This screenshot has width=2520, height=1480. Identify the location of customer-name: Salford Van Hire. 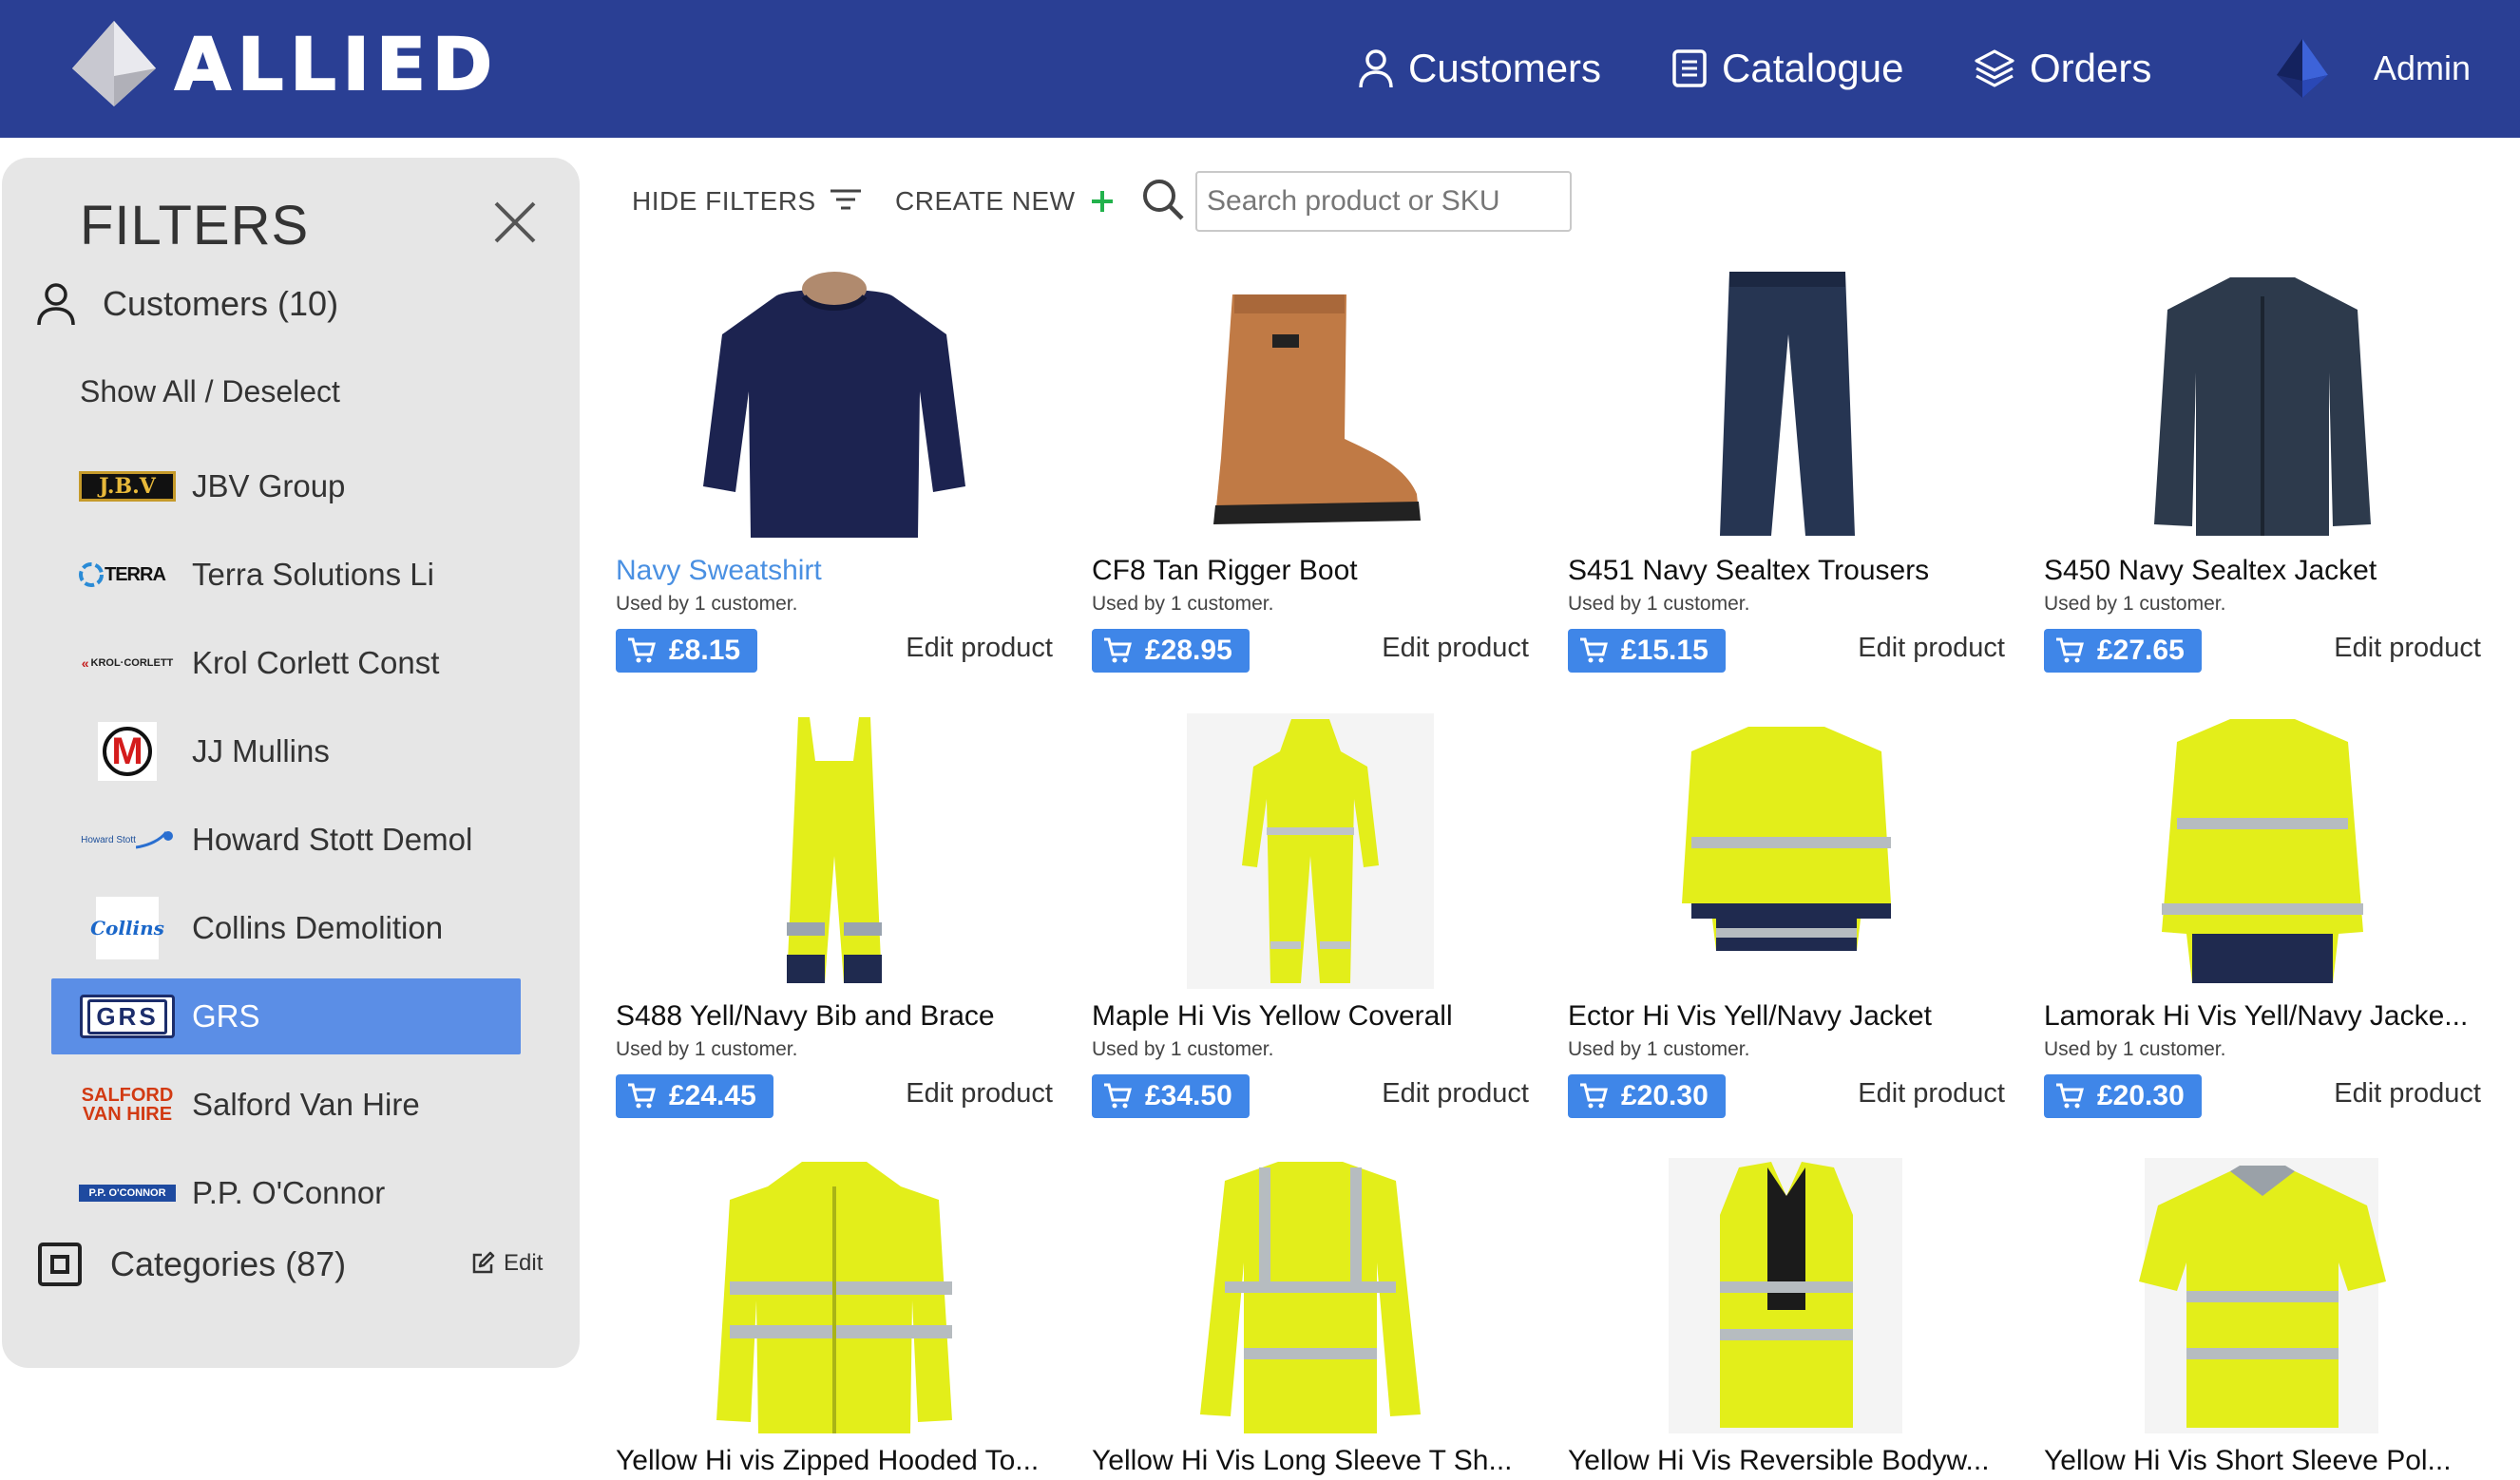
(306, 1104).